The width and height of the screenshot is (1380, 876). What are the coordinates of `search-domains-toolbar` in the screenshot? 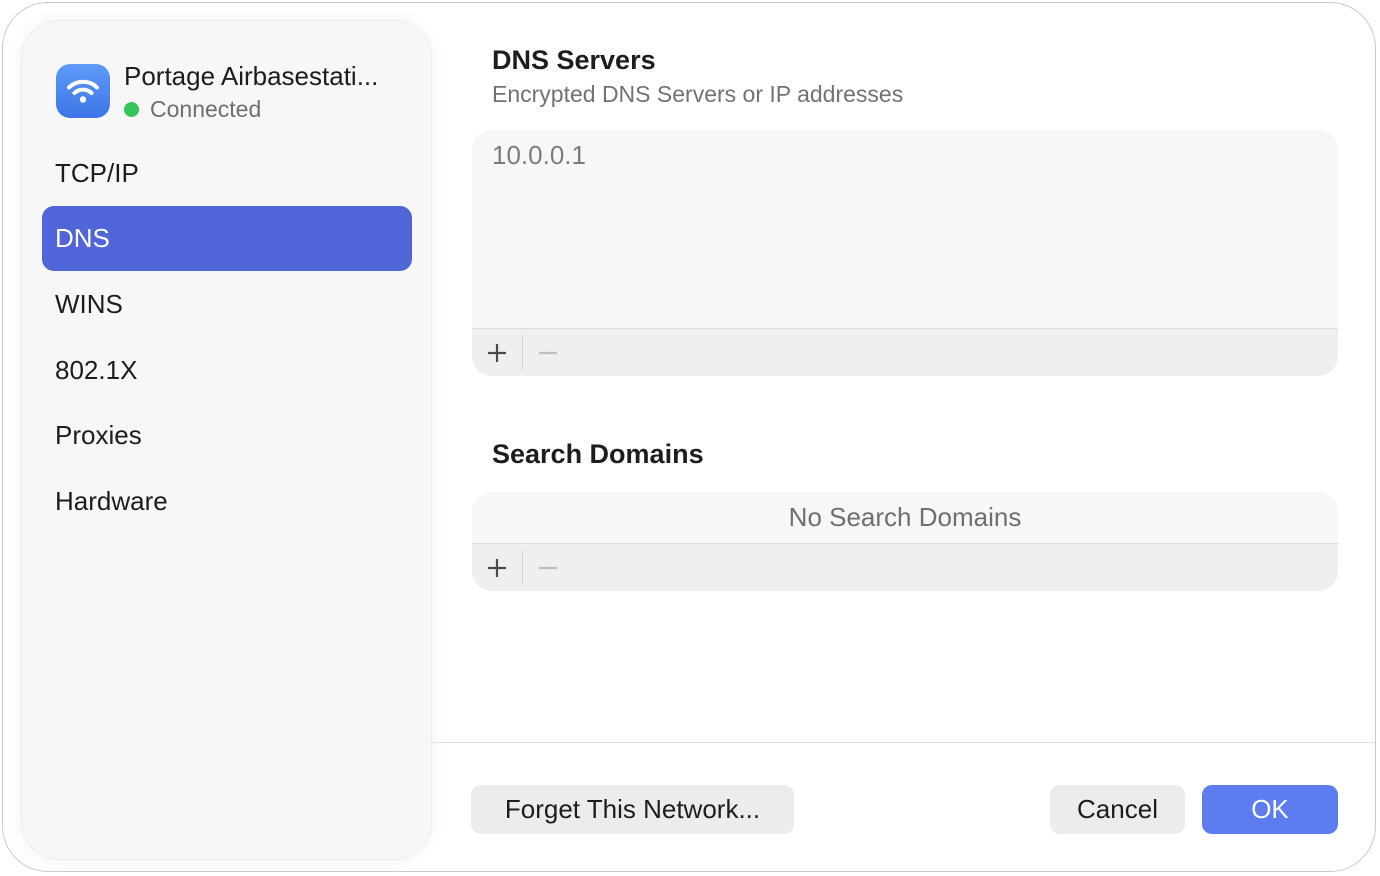 It's located at (905, 567).